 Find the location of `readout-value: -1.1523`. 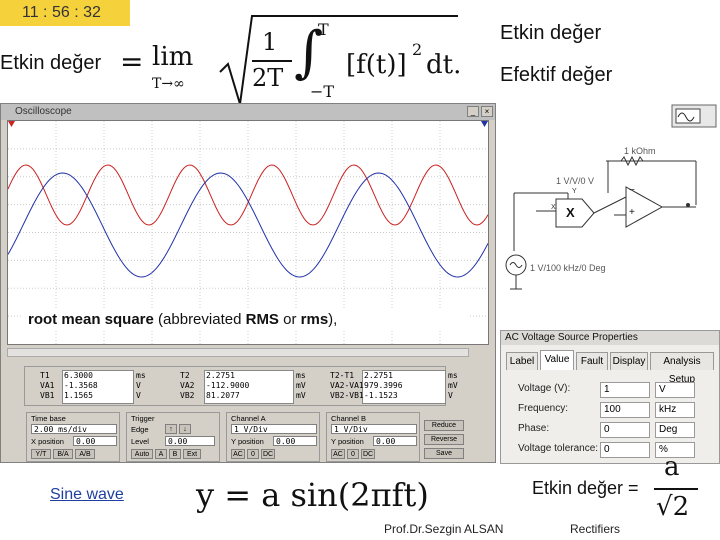

readout-value: -1.1523 is located at coordinates (381, 395).